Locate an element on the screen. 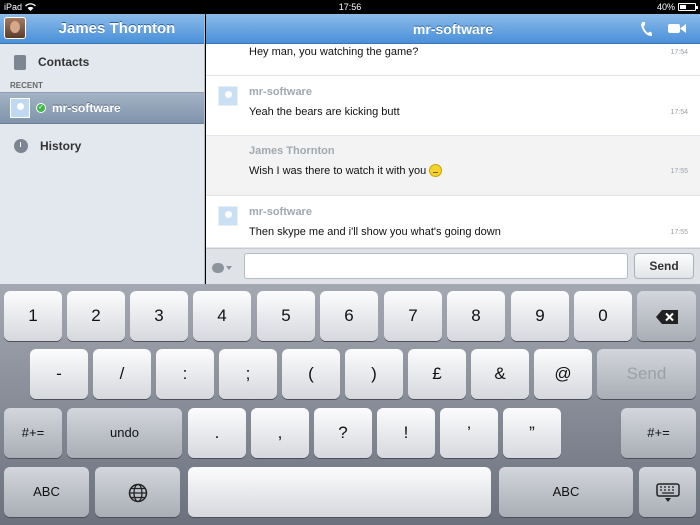  key-exclamation: ! is located at coordinates (406, 433).